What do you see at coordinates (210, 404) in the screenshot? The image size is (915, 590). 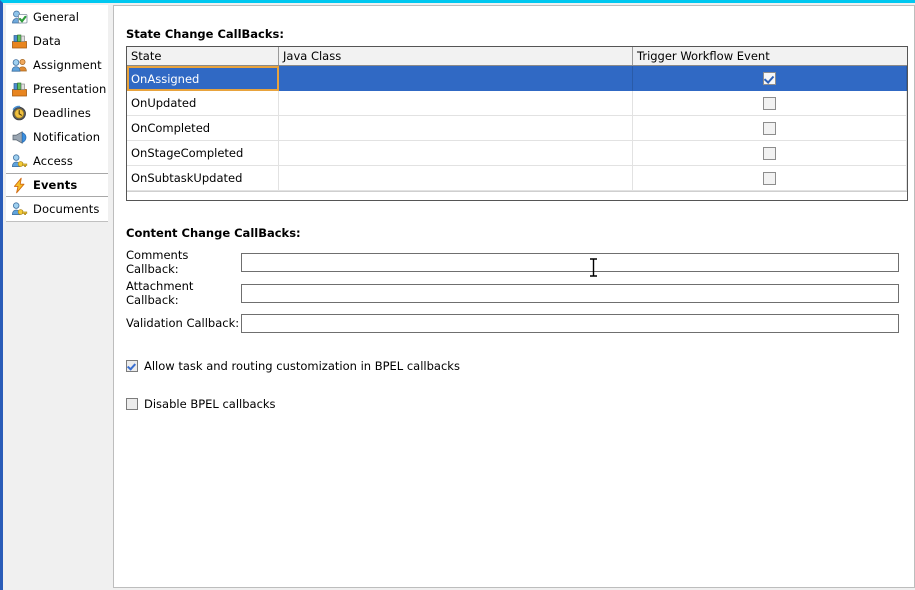 I see `disable-bpel-callbacks-label: Disable BPEL callbacks` at bounding box center [210, 404].